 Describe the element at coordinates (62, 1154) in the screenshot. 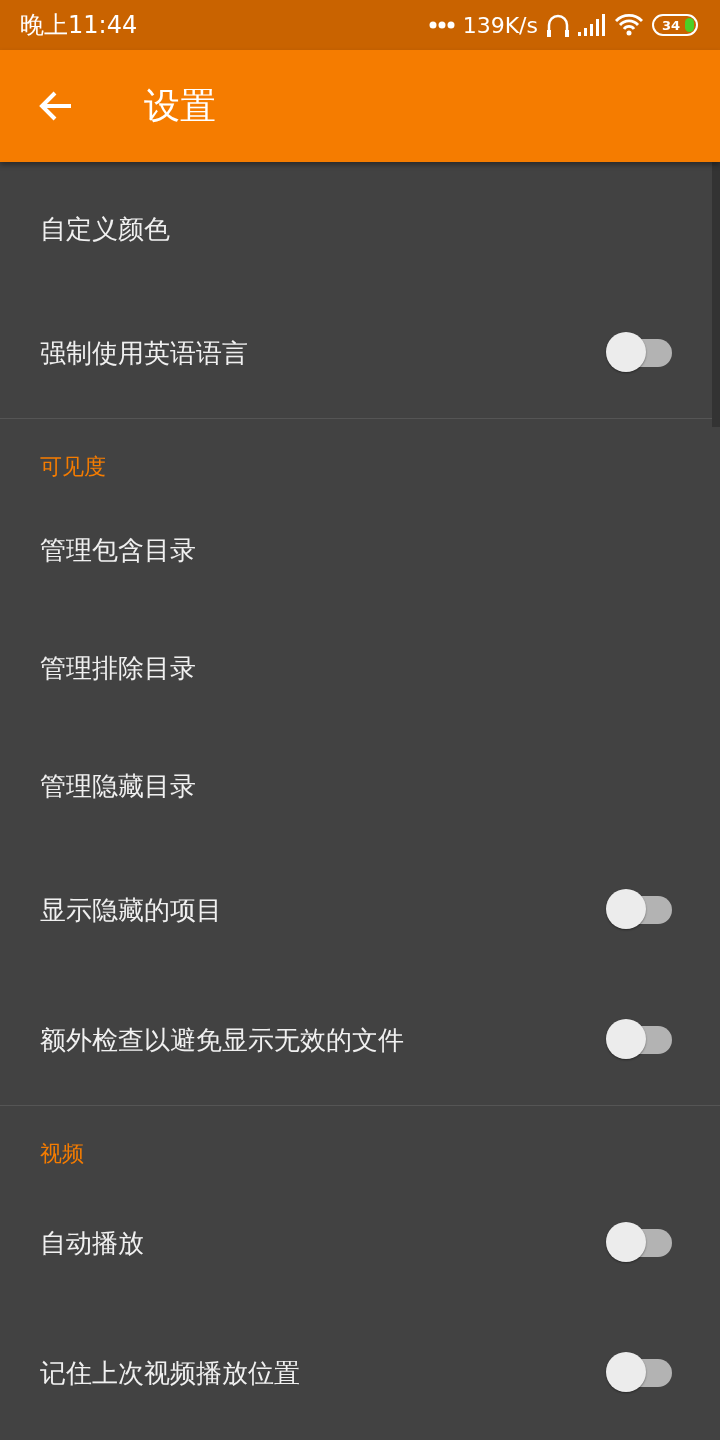

I see `section-header: 视频` at that location.